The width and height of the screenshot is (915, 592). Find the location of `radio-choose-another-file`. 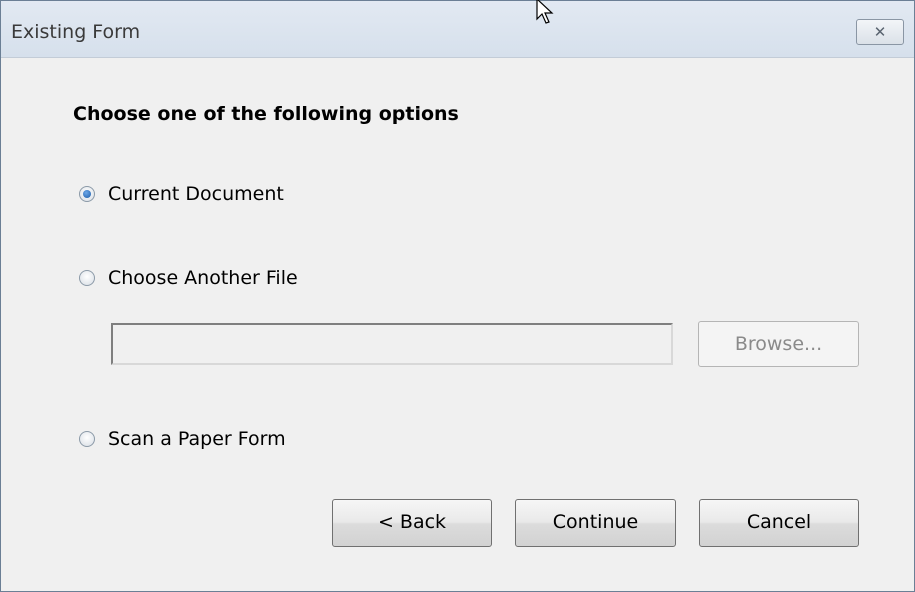

radio-choose-another-file is located at coordinates (87, 278).